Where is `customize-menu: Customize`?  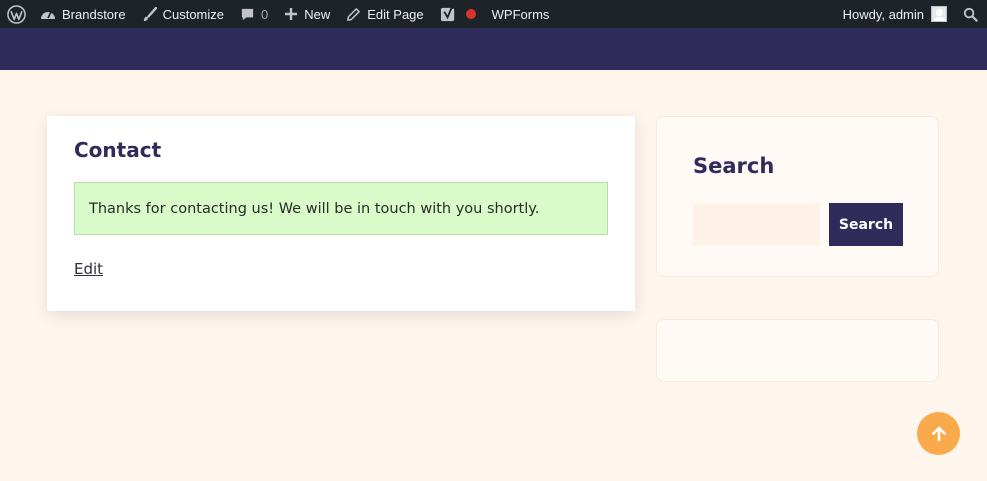
customize-menu: Customize is located at coordinates (183, 14).